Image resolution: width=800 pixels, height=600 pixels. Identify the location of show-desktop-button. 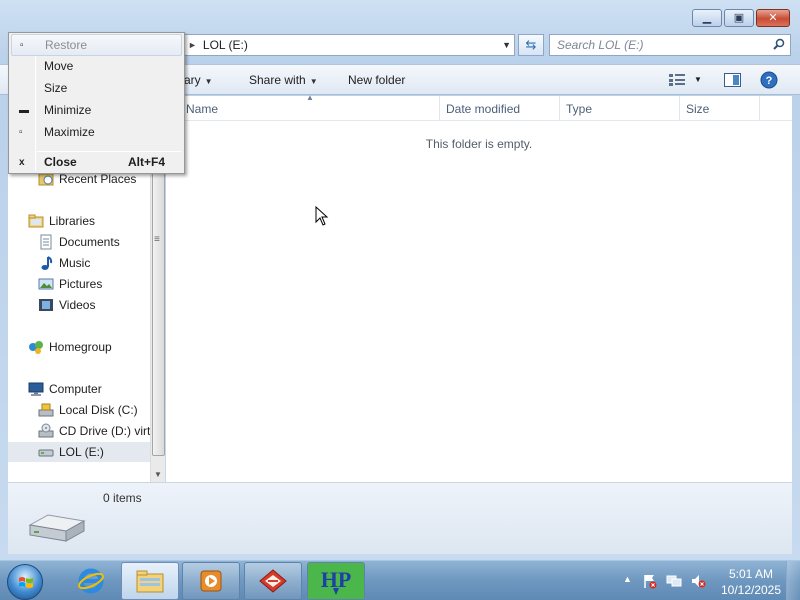
(793, 580).